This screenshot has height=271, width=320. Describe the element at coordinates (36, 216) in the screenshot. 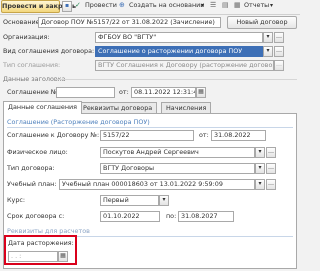

I see `term-from-label: Срок договора с:` at that location.